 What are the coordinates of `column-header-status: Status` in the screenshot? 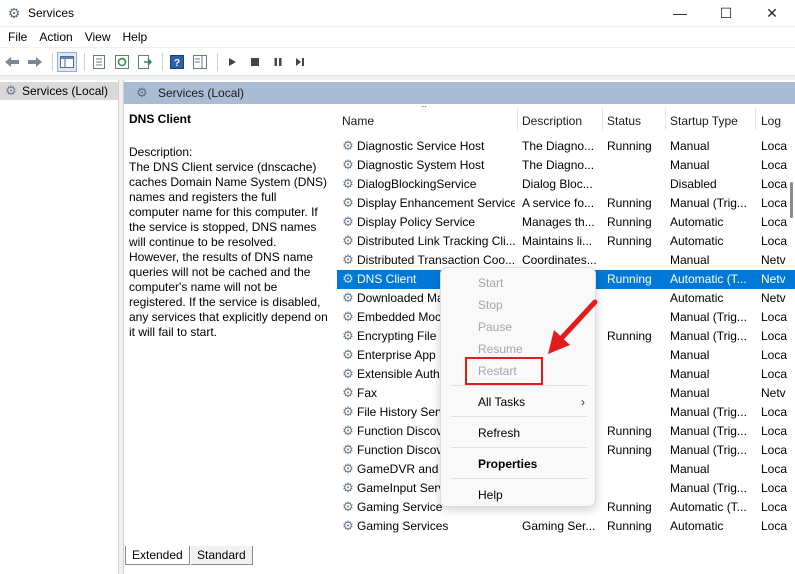 It's located at (624, 121).